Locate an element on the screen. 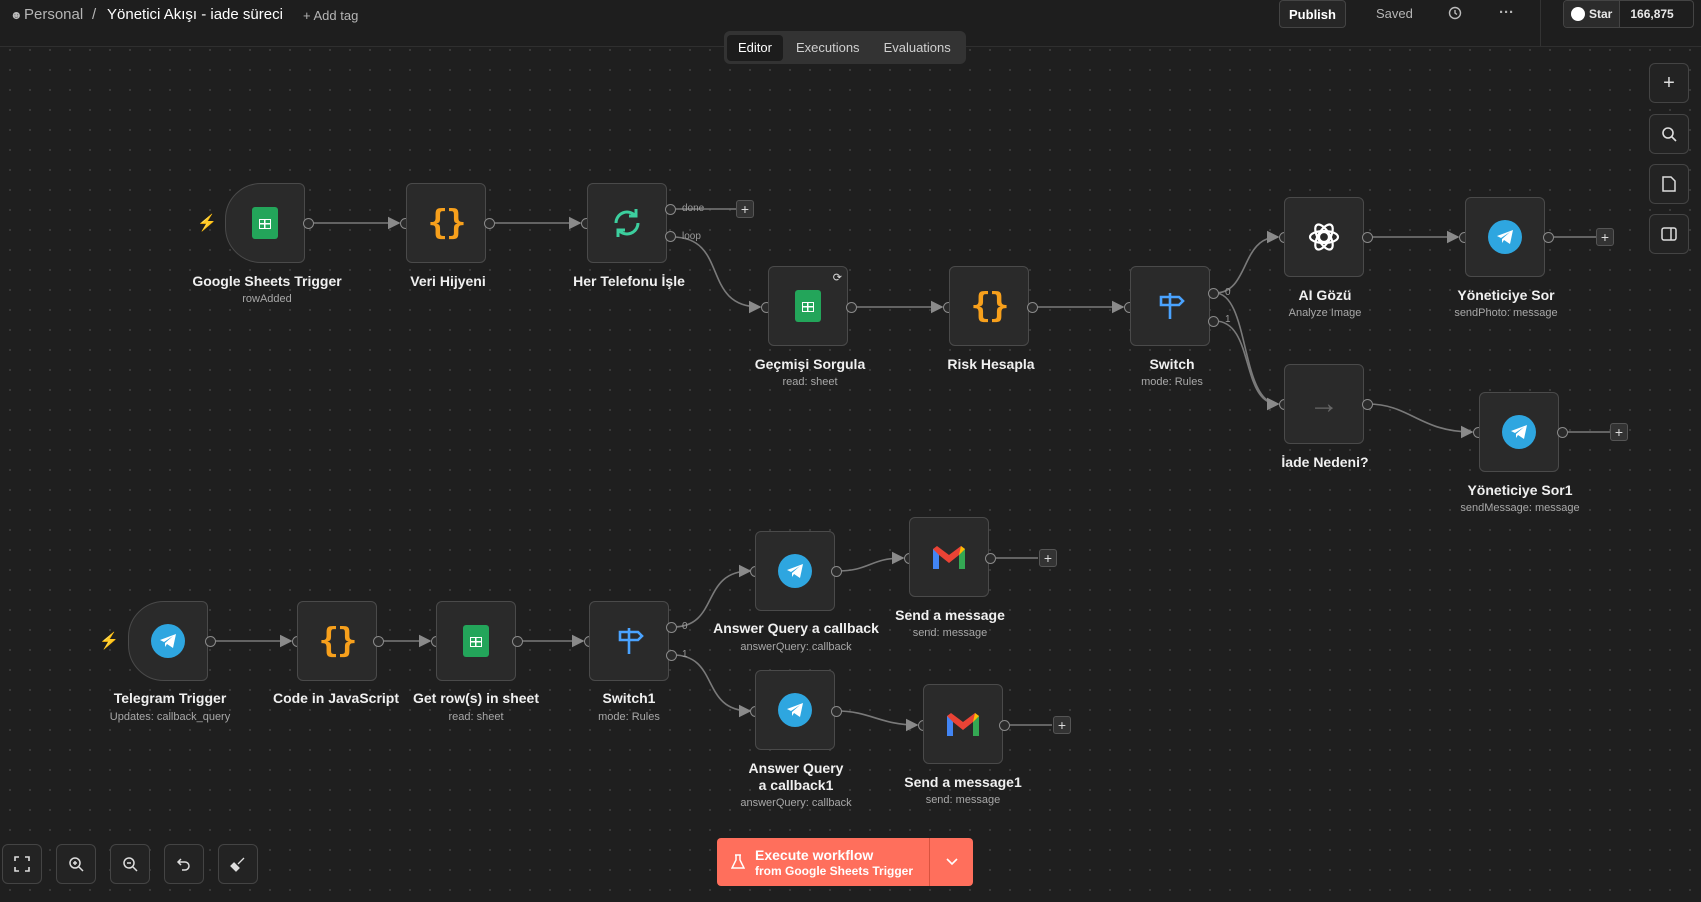  undo-button is located at coordinates (184, 864).